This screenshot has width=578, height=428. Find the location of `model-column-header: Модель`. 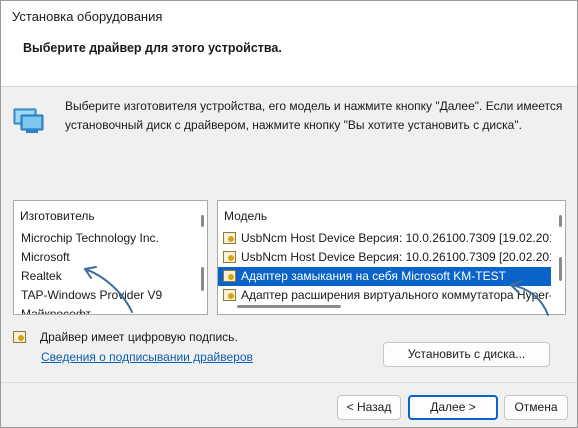

model-column-header: Модель is located at coordinates (246, 216).